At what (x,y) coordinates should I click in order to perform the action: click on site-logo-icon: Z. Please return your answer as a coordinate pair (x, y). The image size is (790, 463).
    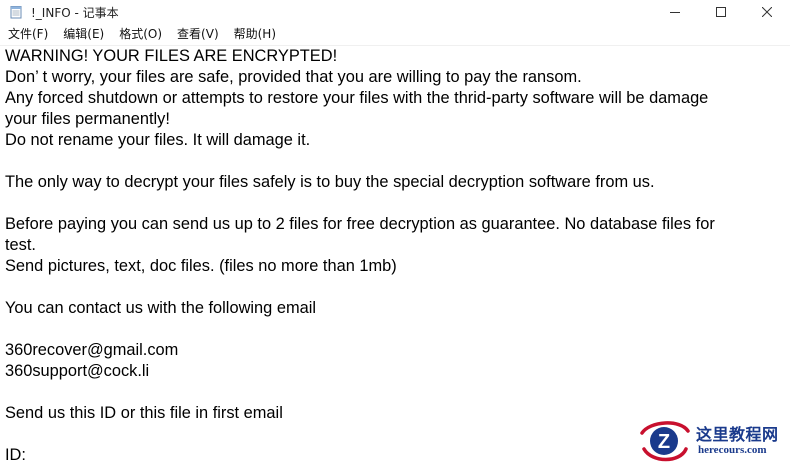
    Looking at the image, I should click on (665, 441).